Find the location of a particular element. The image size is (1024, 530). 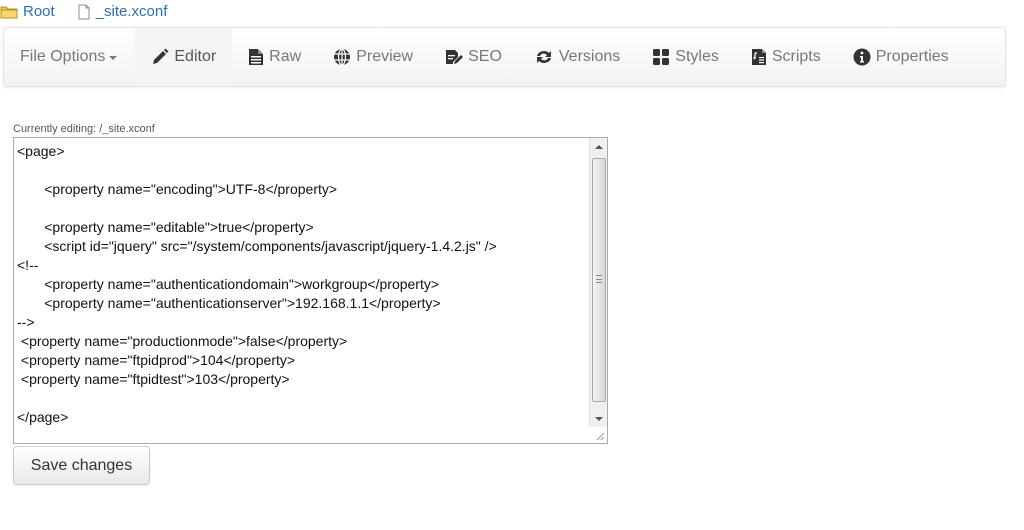

tab-preview: Preview is located at coordinates (373, 57).